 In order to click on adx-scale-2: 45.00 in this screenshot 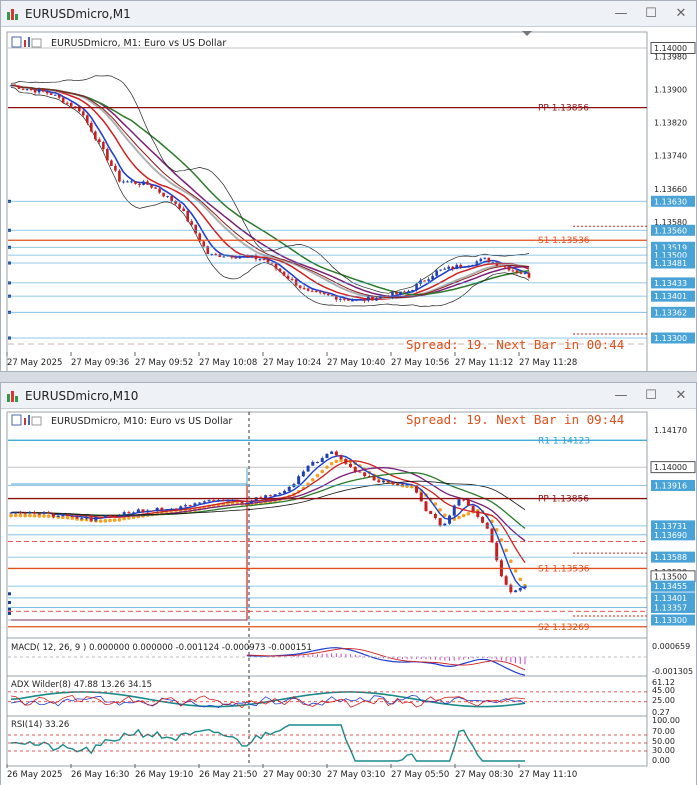, I will do `click(663, 690)`.